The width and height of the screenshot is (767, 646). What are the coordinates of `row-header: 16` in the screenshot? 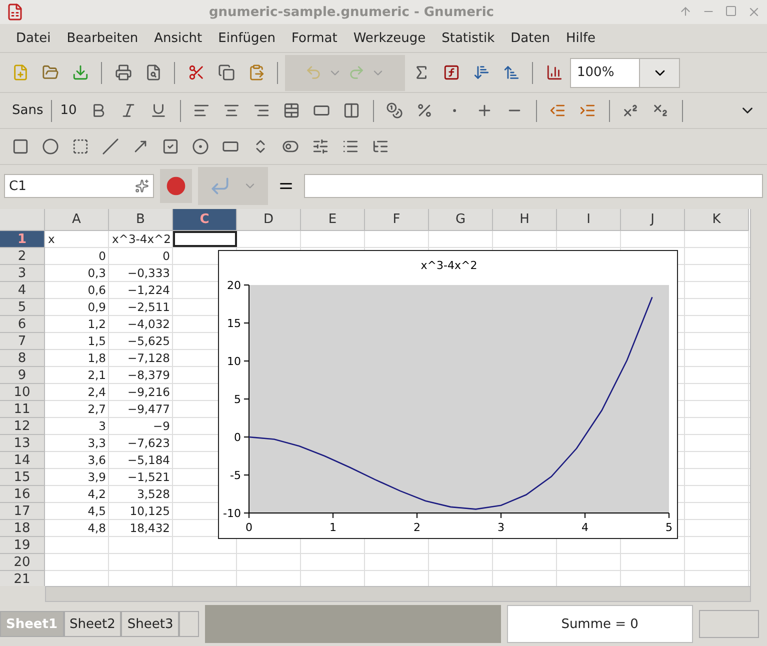 It's located at (22, 494).